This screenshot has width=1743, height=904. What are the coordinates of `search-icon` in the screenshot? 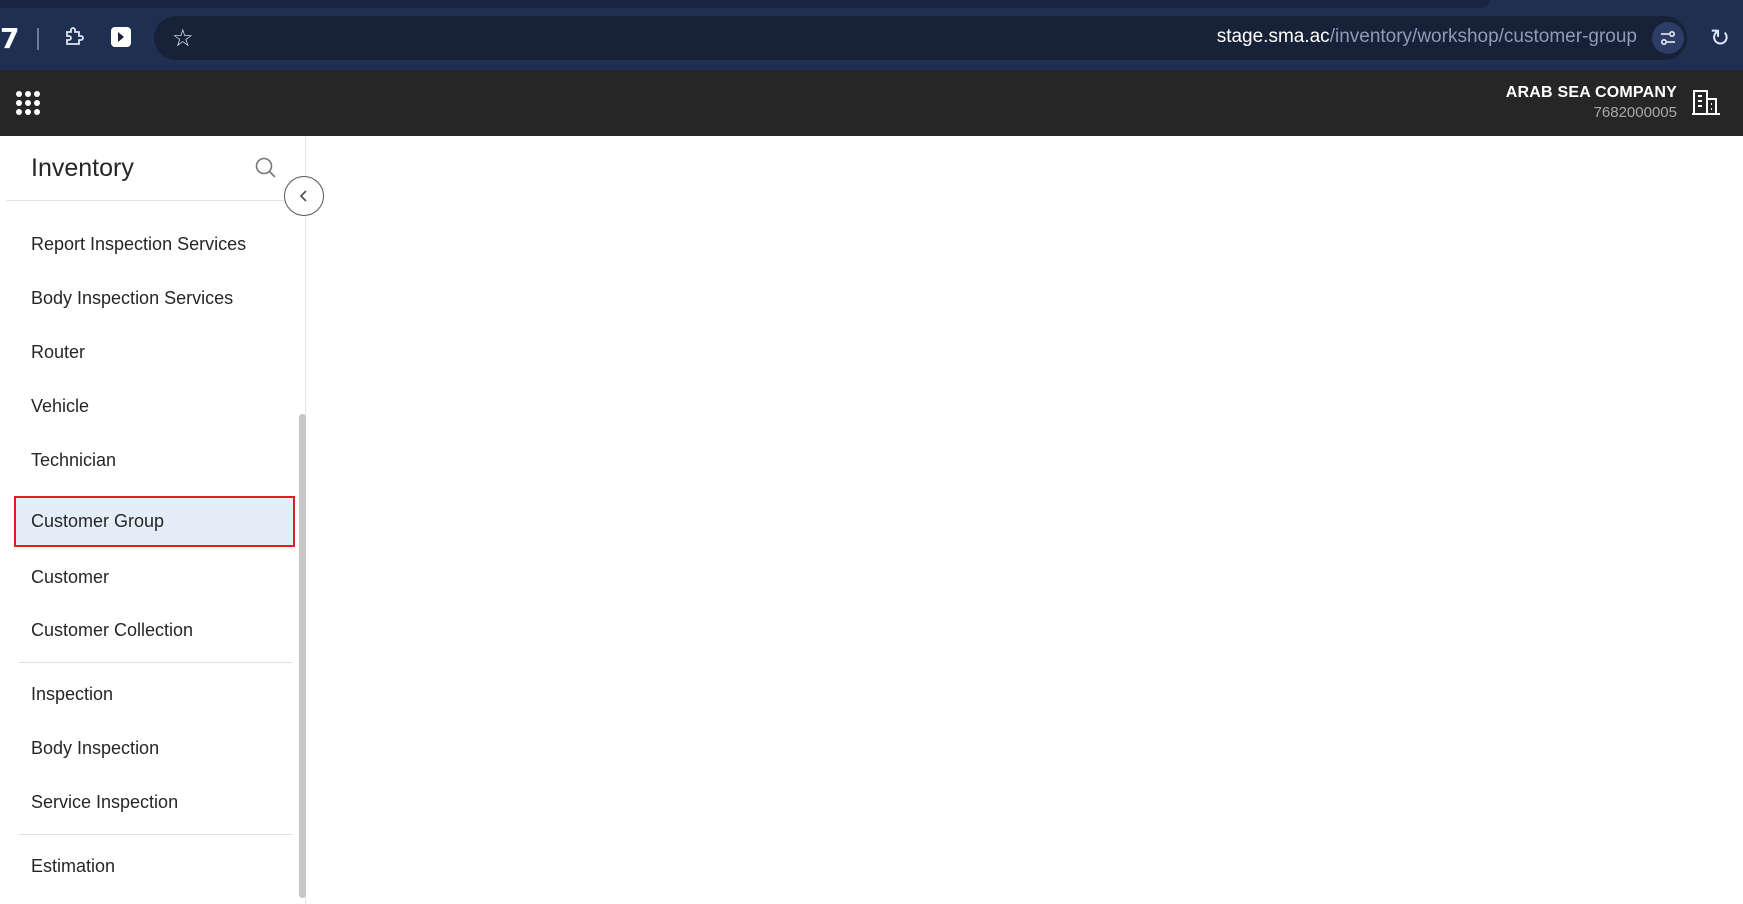 It's located at (266, 168).